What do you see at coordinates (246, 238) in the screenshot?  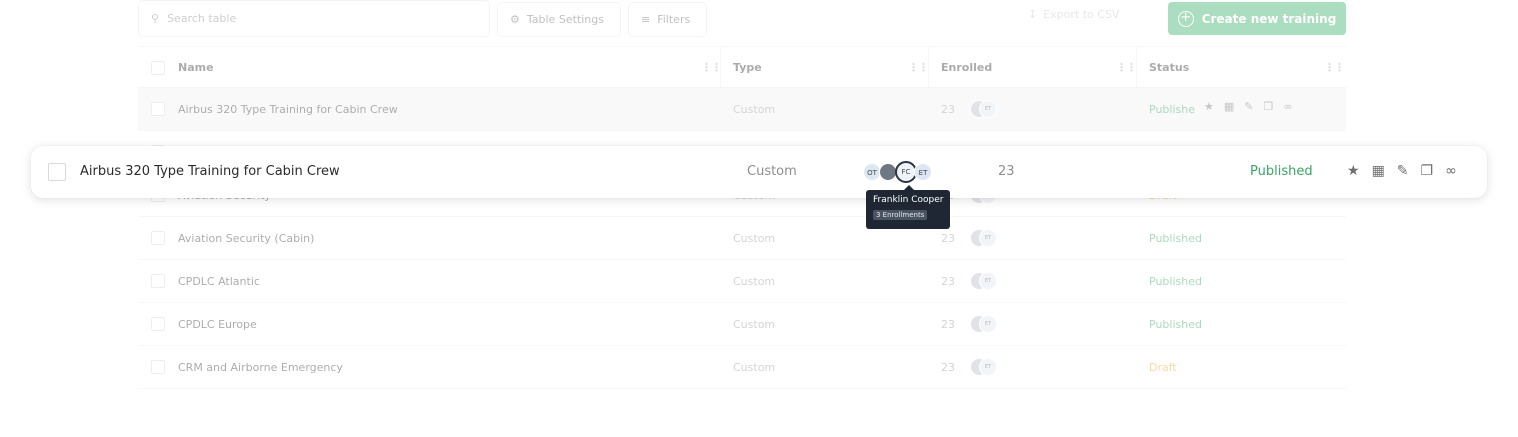 I see `row-name: Aviation Security (Cabin)` at bounding box center [246, 238].